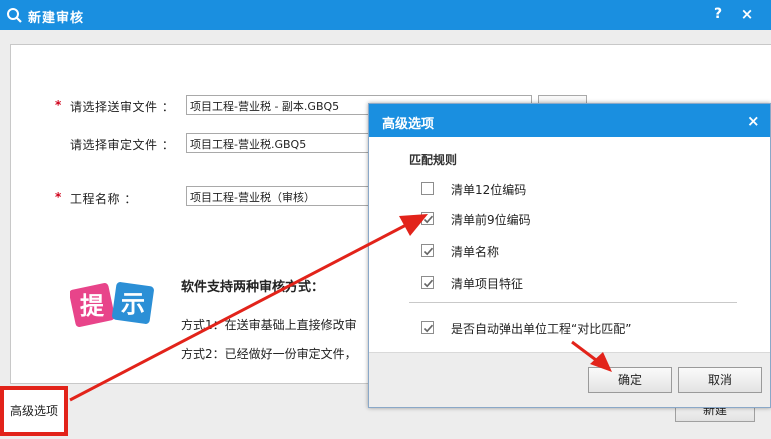 The width and height of the screenshot is (771, 439). I want to click on option-label: 清单名称, so click(475, 252).